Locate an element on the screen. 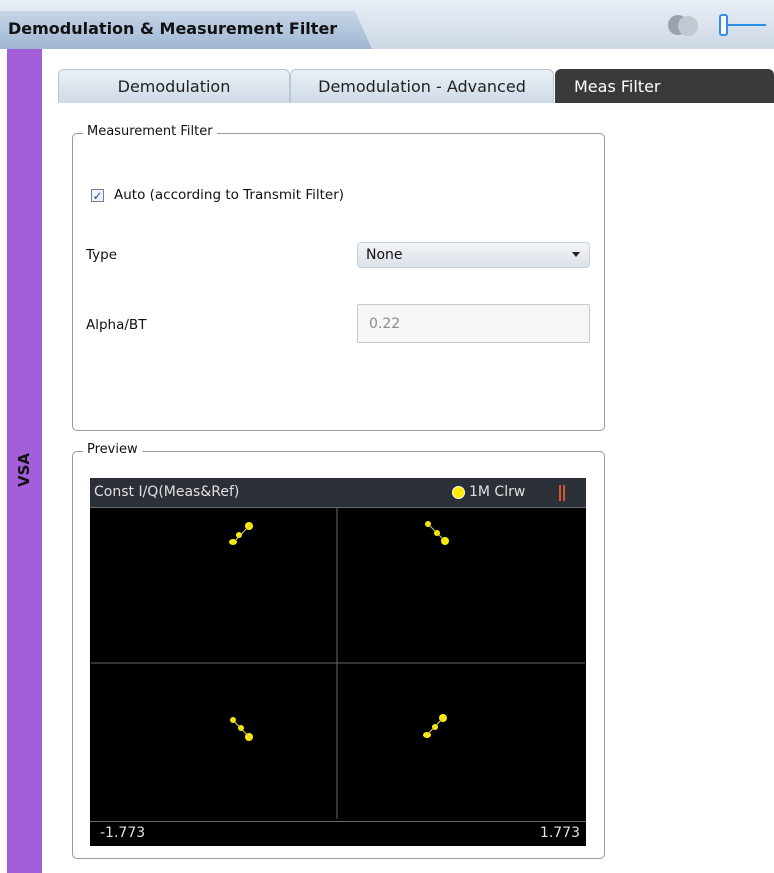  axis-max-label: 1.773 is located at coordinates (559, 833).